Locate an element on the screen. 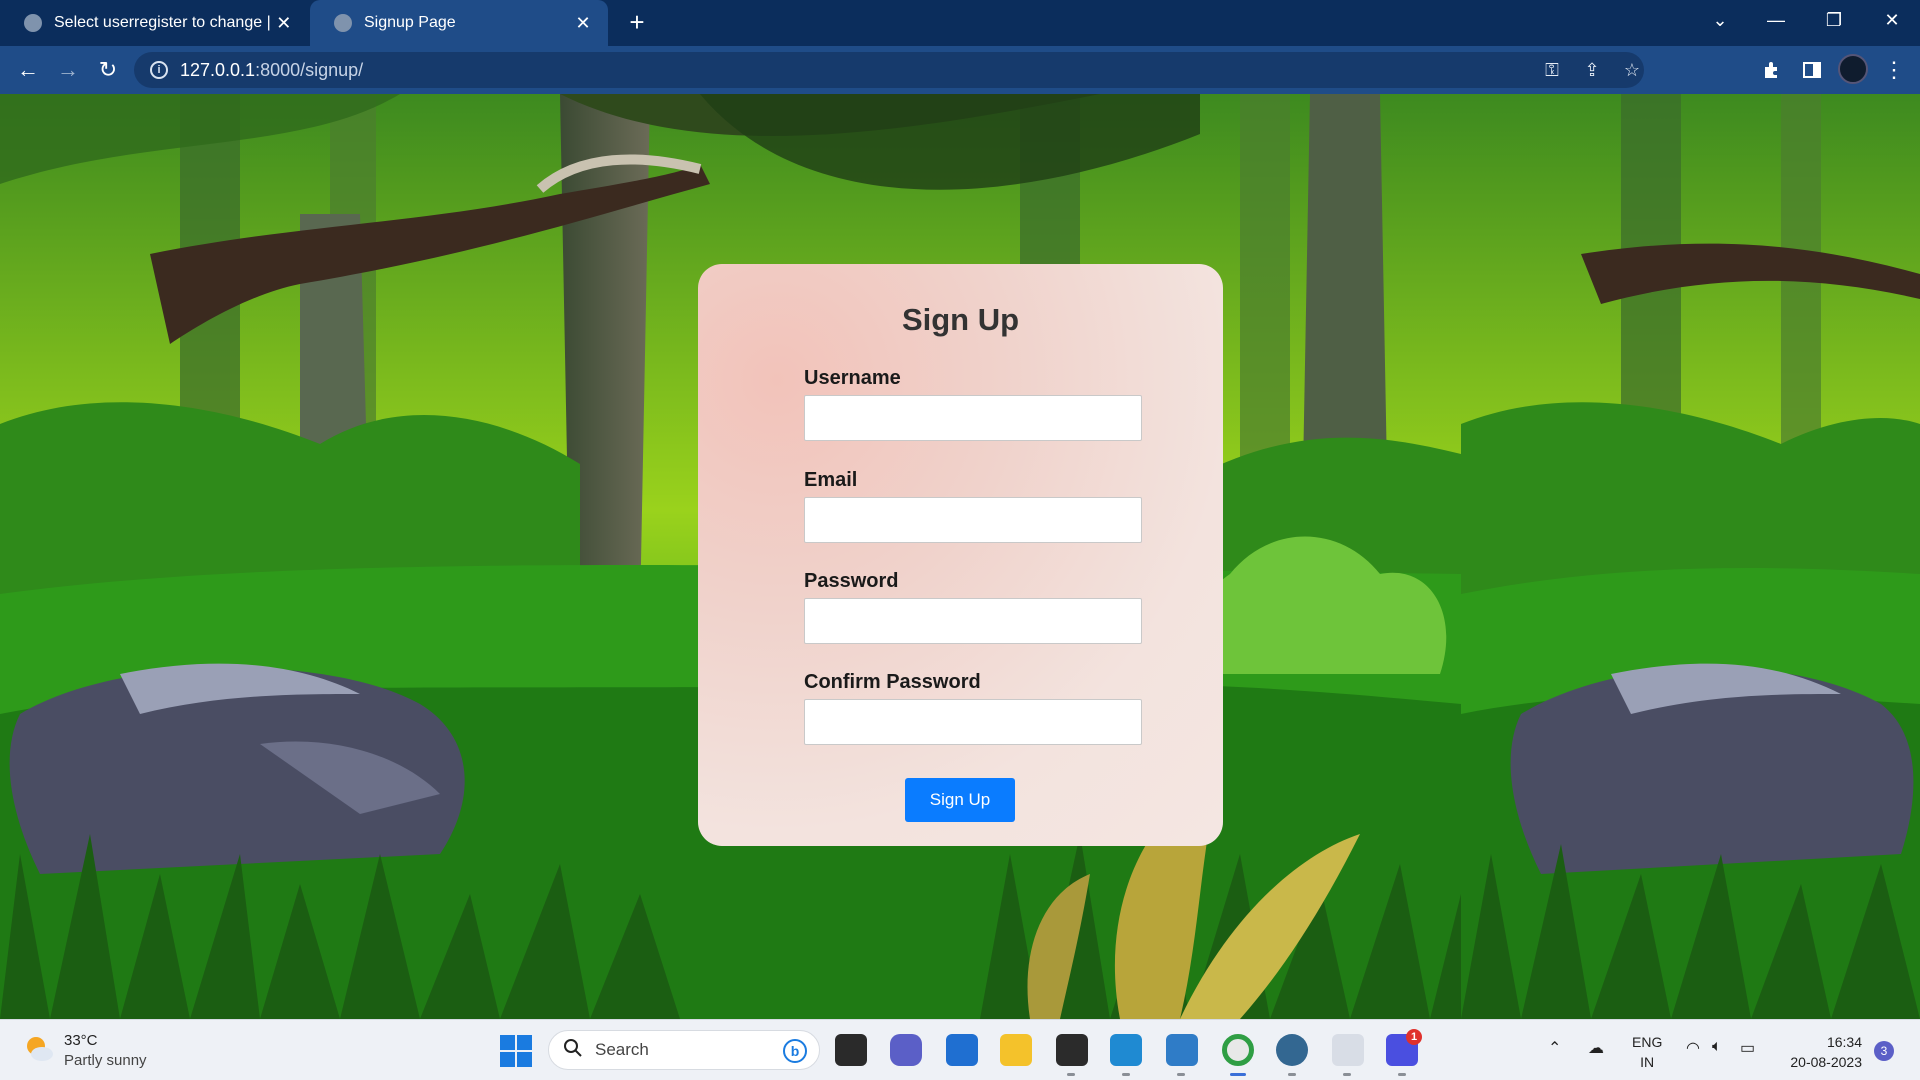 Image resolution: width=1920 pixels, height=1080 pixels. more-menu-icon: ⋮ is located at coordinates (1894, 70).